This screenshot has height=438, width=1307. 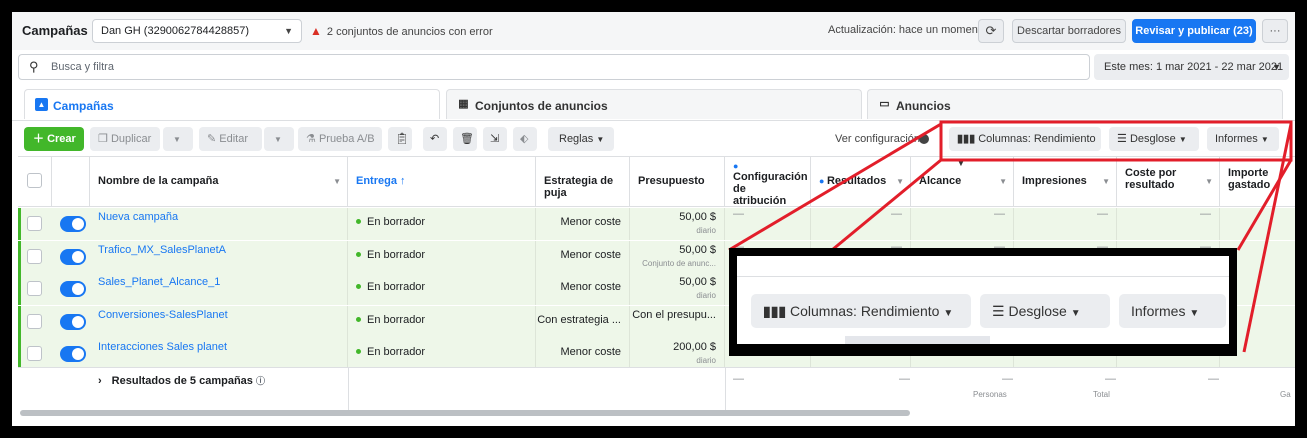 I want to click on zoom-reports-button: Informes ▼, so click(x=1172, y=311).